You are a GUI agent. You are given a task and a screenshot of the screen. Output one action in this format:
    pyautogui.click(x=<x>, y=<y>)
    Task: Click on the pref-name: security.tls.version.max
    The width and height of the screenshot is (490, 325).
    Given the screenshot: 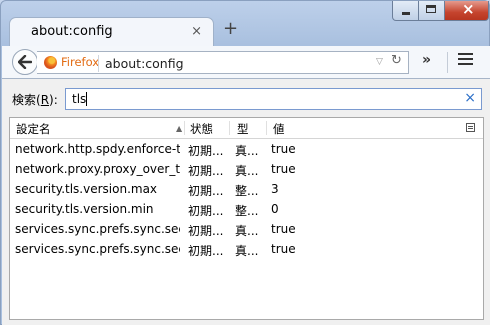 What is the action you would take?
    pyautogui.click(x=86, y=189)
    